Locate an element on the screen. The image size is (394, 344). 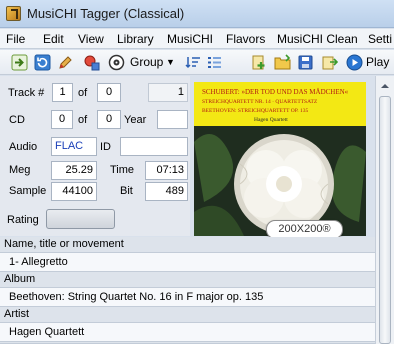
artist-header: Artist is located at coordinates (187, 315).